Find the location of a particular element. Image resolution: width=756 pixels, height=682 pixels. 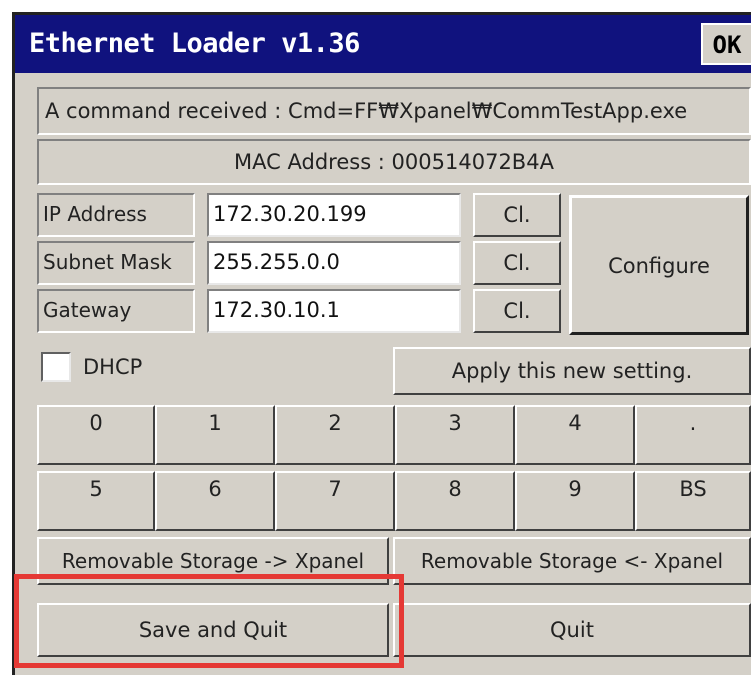

key-2: 2 is located at coordinates (335, 435).